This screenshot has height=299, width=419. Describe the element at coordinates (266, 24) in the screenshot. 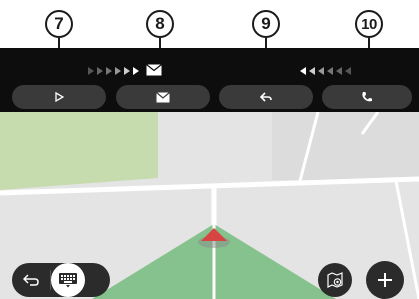

I see `callout-9: 9` at that location.